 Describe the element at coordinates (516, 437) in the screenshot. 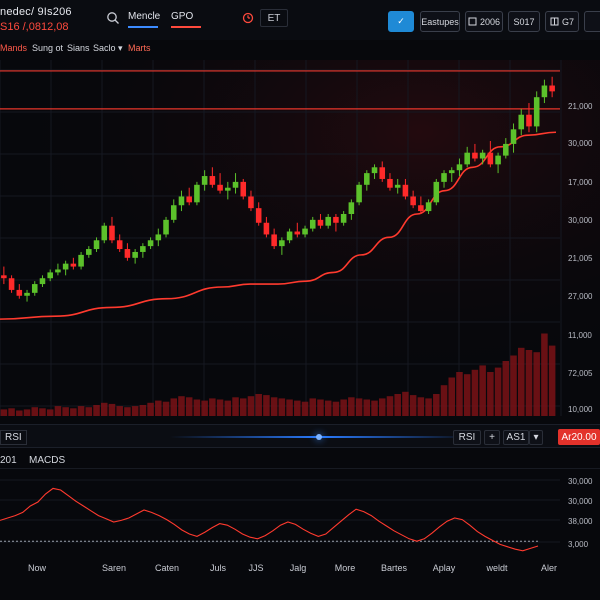

I see `as1-button: AS1` at that location.